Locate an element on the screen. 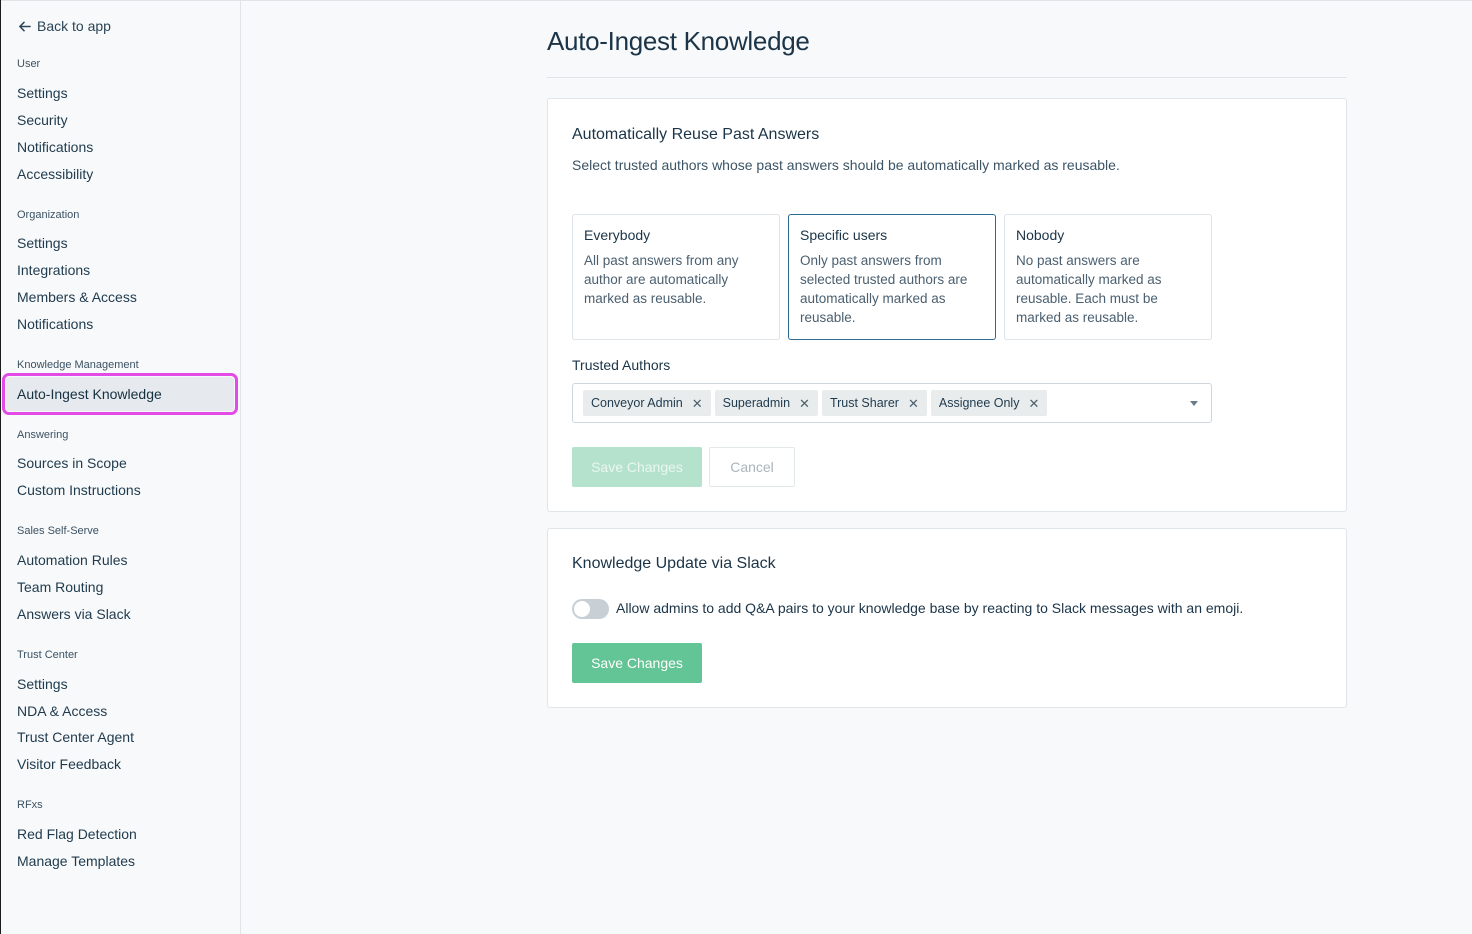  nav-group-rfxs: RFxs is located at coordinates (30, 805).